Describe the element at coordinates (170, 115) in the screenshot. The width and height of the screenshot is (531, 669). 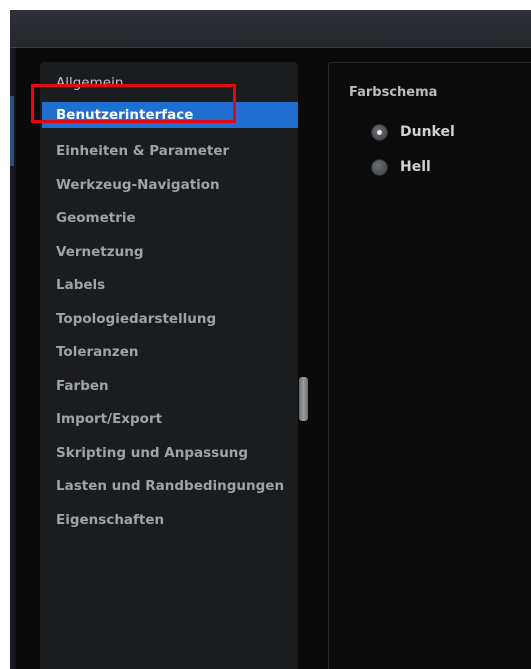
I see `sidebar-item-benutzerinterface: Benutzerinterface` at that location.